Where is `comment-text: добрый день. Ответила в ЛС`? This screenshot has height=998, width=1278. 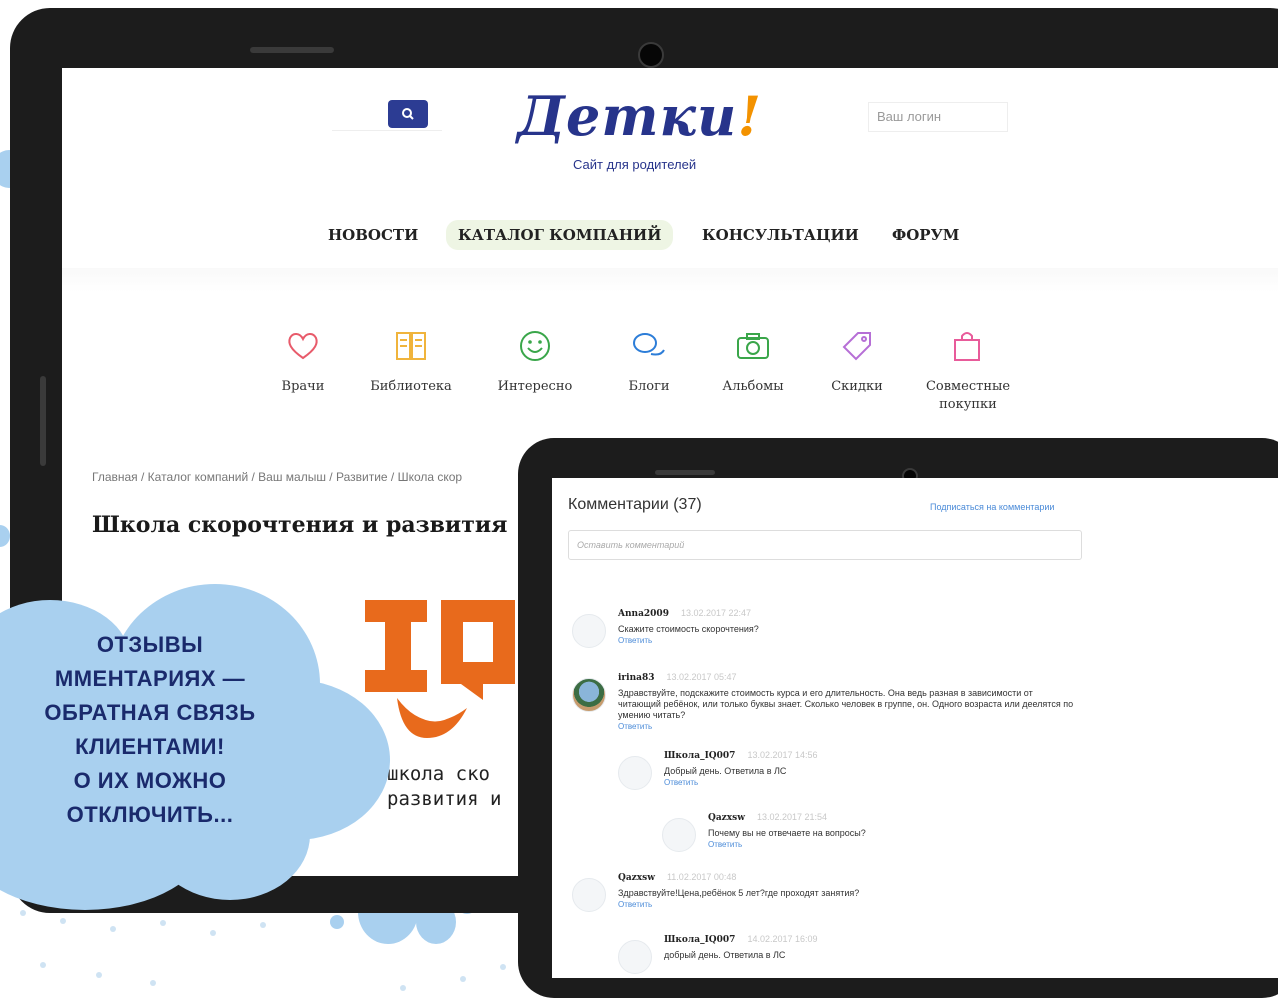
comment-text: добрый день. Ответила в ЛС is located at coordinates (725, 955).